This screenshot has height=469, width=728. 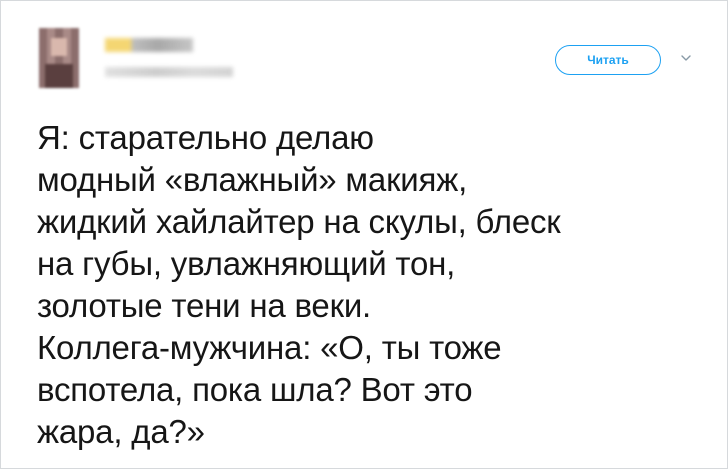 I want to click on tweet-text-line: вспотела, пока шла? Вот это, so click(x=255, y=389).